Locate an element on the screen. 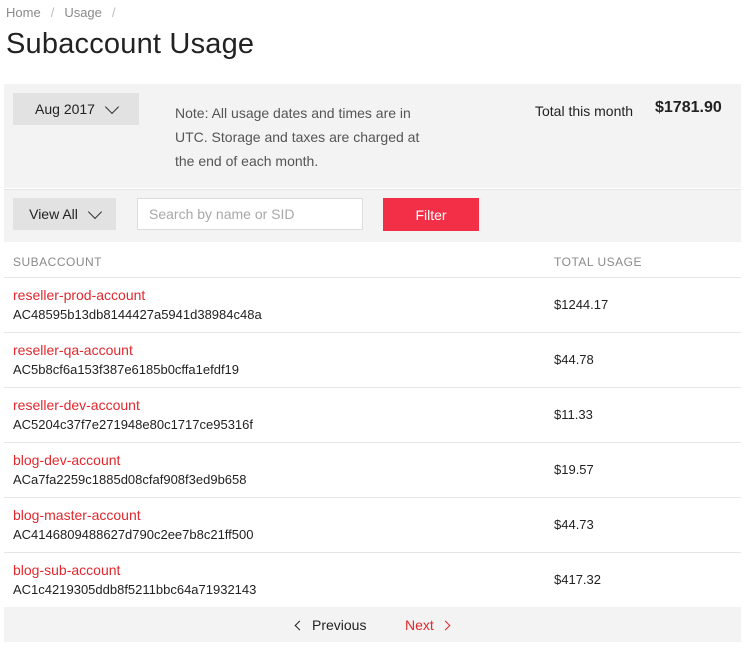  total-usage-value: $44.73 is located at coordinates (574, 524).